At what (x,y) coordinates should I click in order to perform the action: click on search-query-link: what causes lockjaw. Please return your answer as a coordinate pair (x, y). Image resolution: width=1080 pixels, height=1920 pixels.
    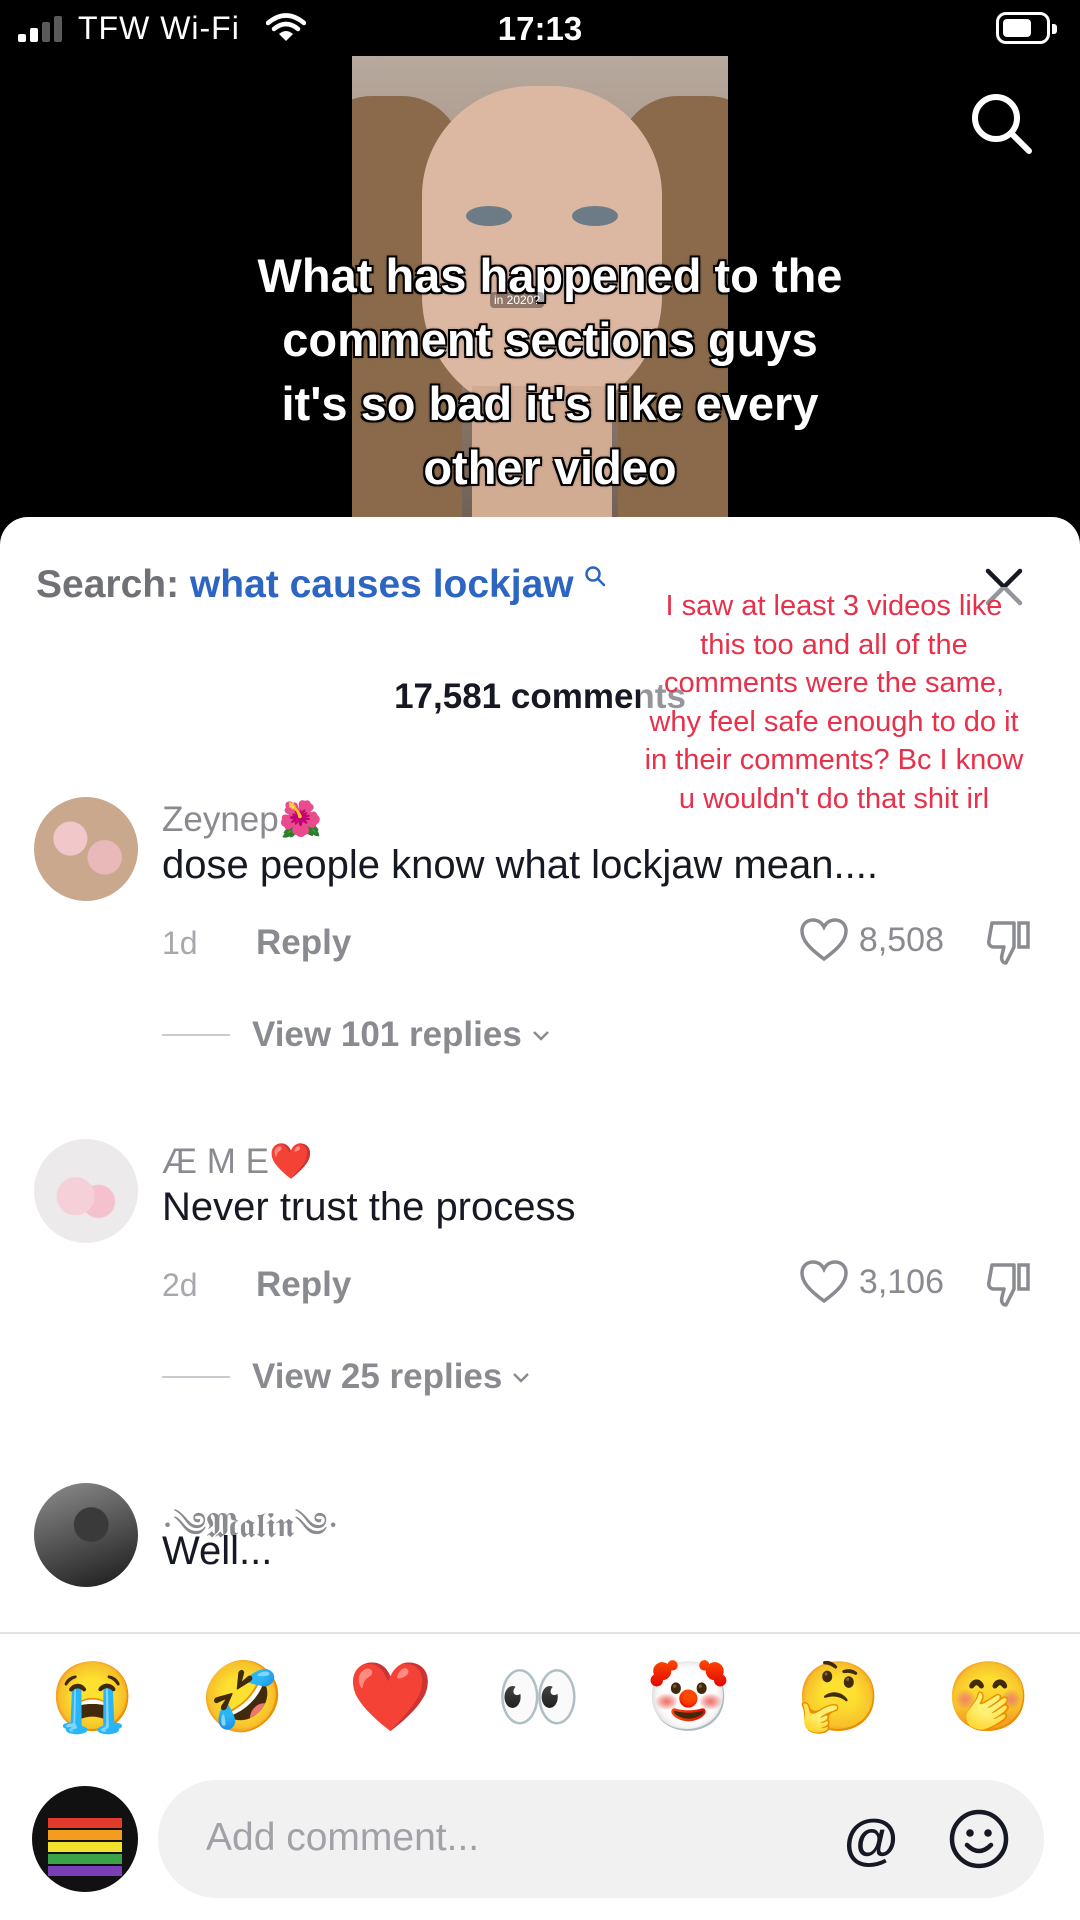
    Looking at the image, I should click on (382, 584).